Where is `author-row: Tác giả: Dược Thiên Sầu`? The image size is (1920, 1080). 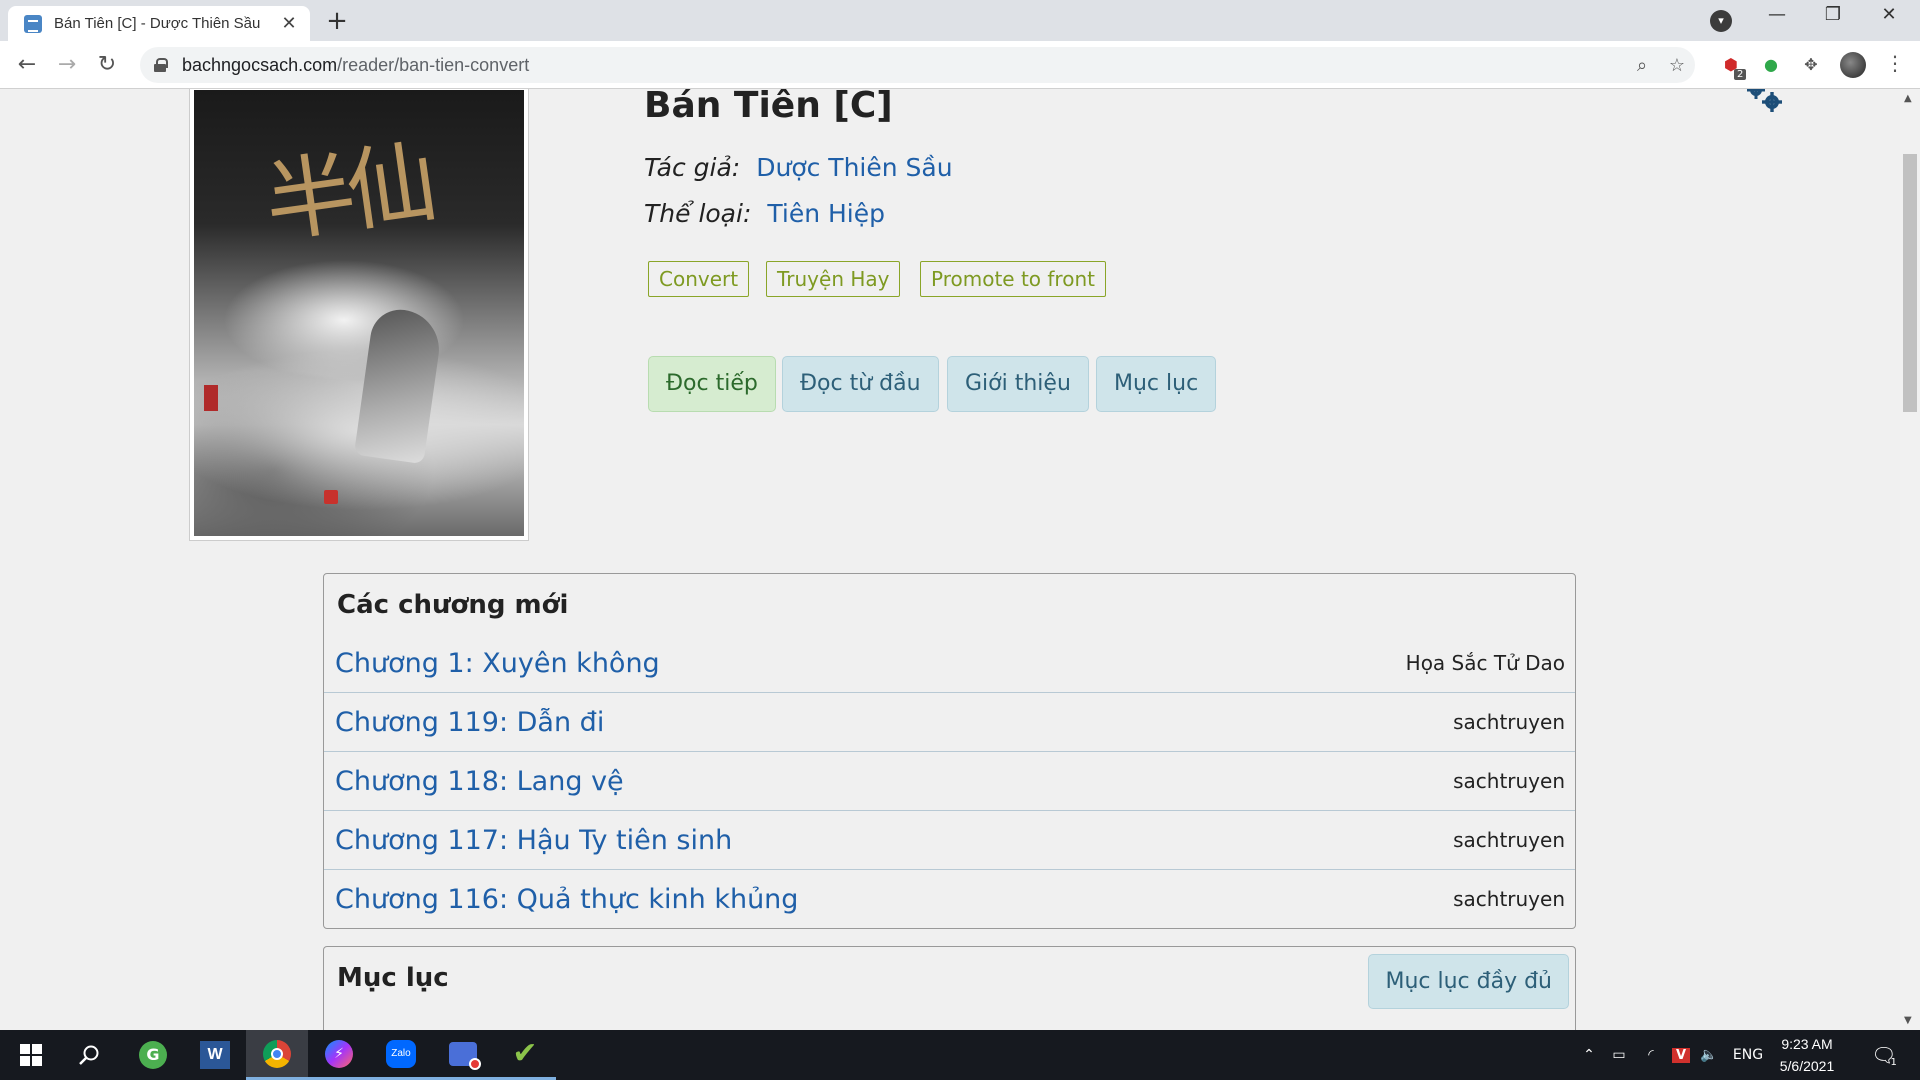 author-row: Tác giả: Dược Thiên Sầu is located at coordinates (798, 167).